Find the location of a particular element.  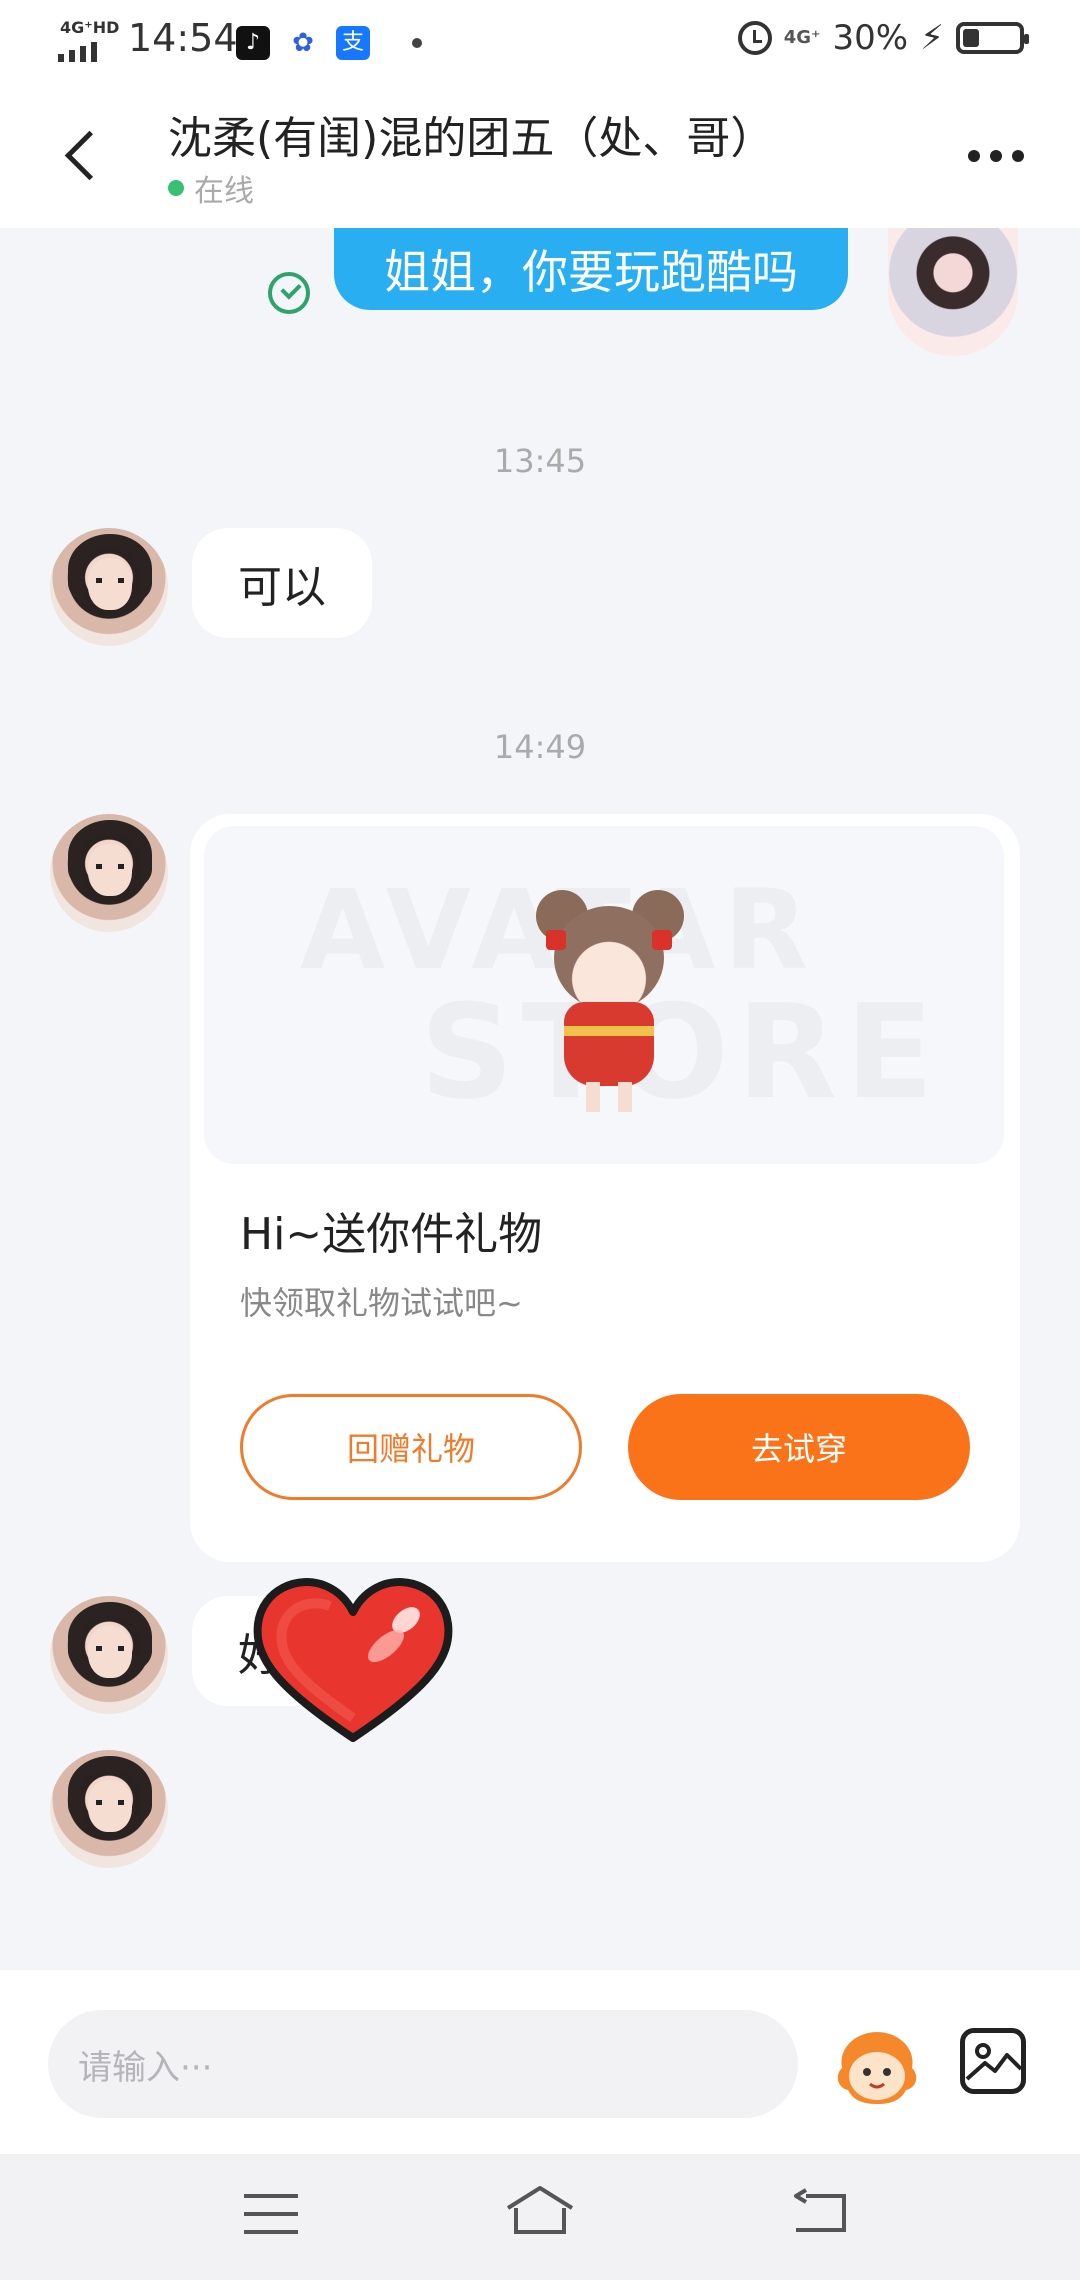

nav-home-button is located at coordinates (540, 2210).